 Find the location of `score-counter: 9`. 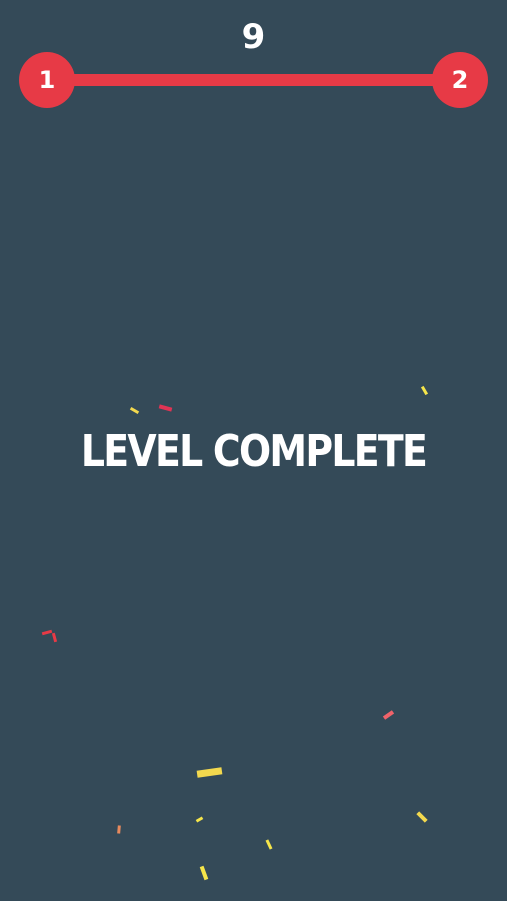

score-counter: 9 is located at coordinates (253, 37).